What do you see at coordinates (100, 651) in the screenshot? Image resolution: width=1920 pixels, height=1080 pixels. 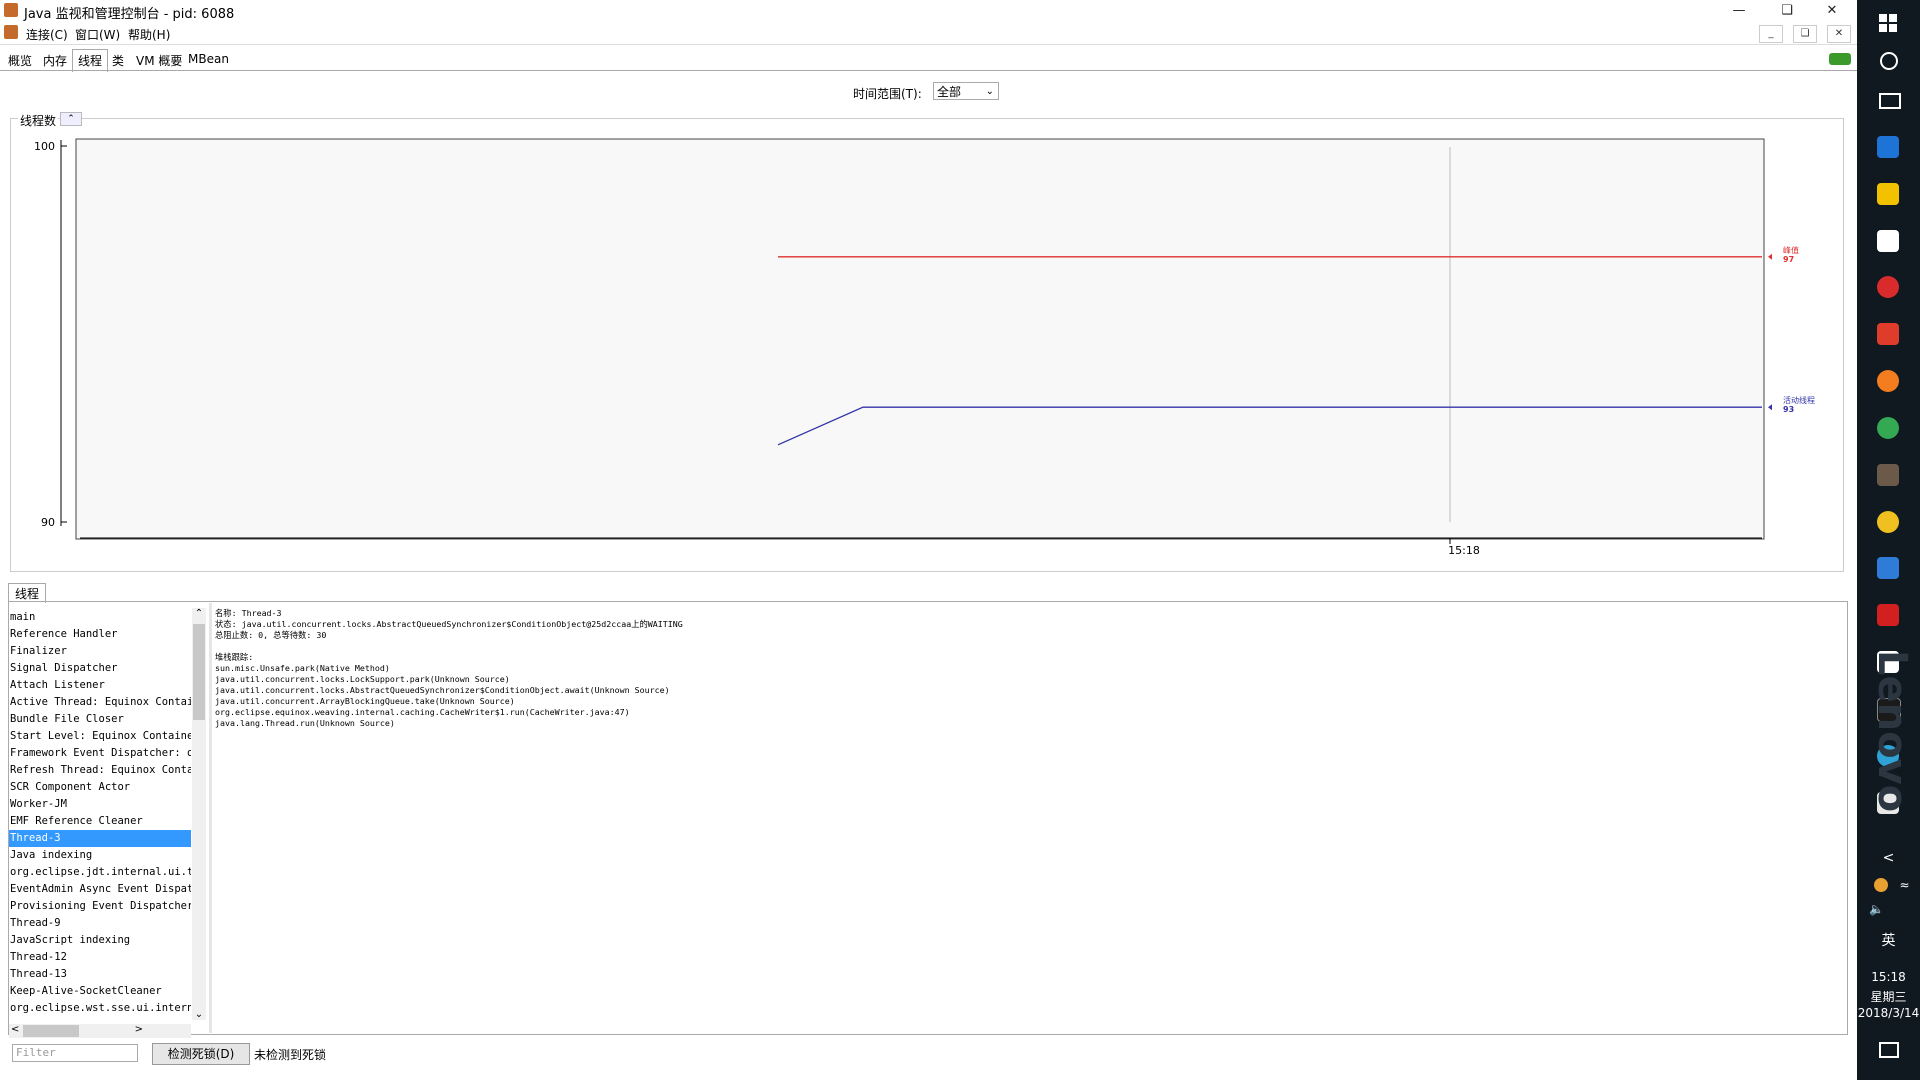 I see `thread-list-item: Finalizer` at bounding box center [100, 651].